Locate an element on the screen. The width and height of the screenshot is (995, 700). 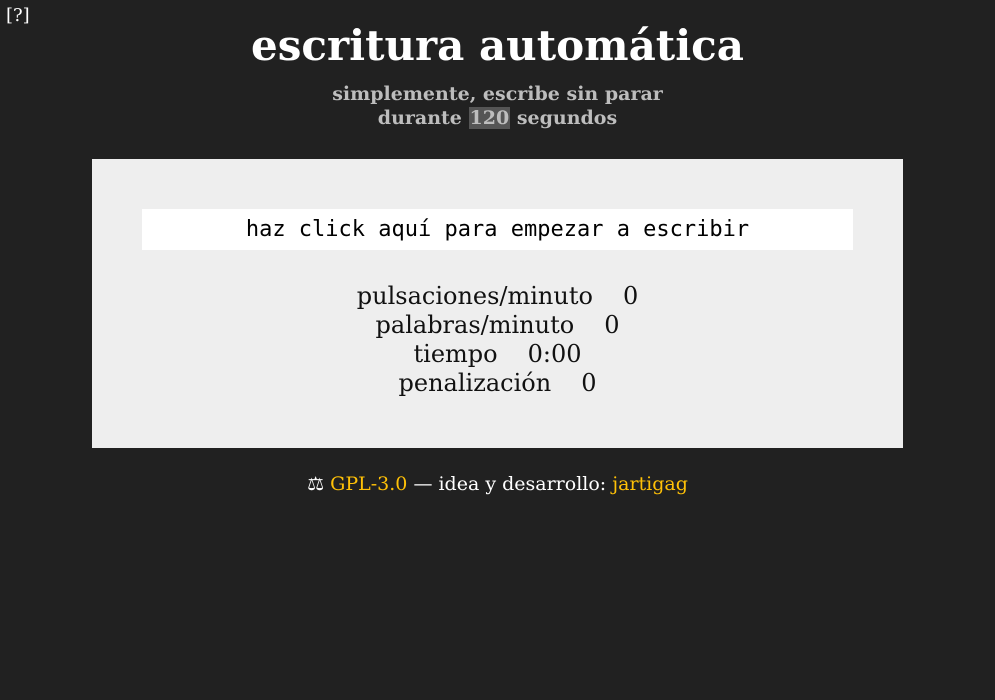
stat-penalty: penalización 0 is located at coordinates (497, 383).